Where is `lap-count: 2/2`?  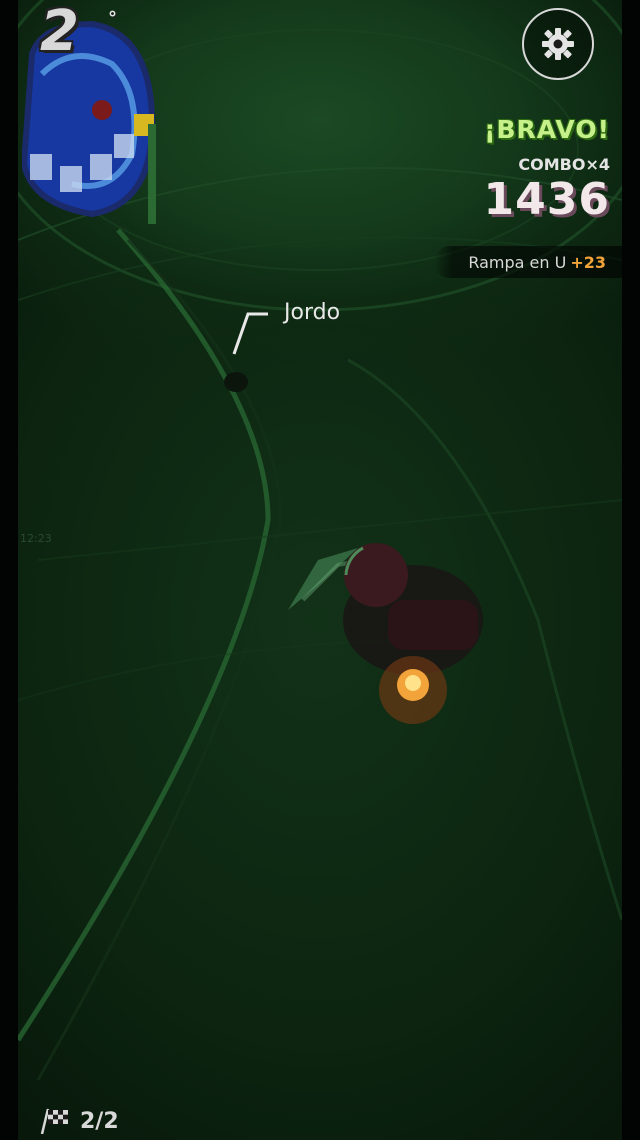
lap-count: 2/2 is located at coordinates (99, 1121).